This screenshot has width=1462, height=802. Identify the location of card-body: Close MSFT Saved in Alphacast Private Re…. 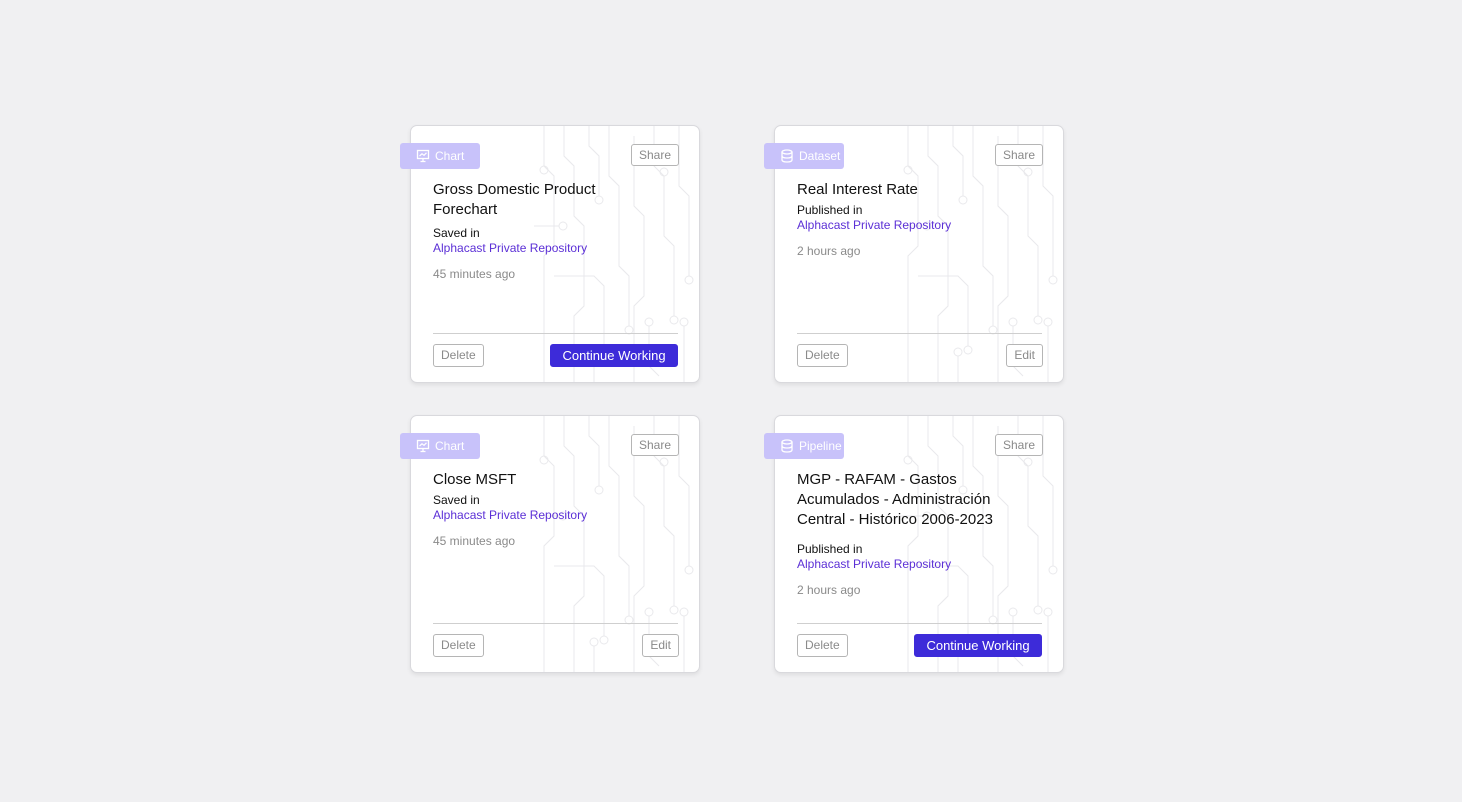
(533, 509).